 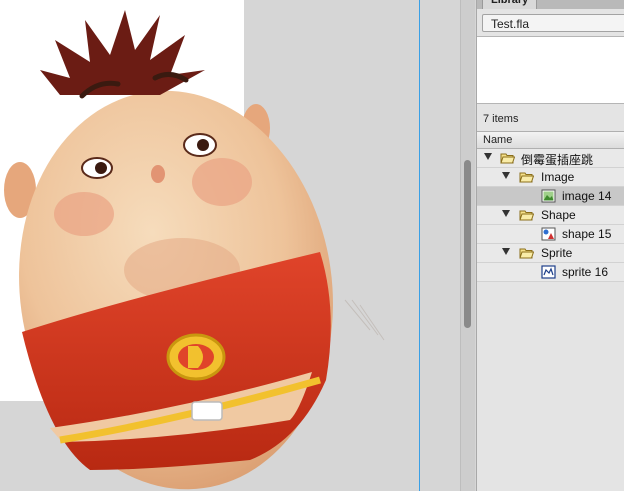 I want to click on document-selector-label: Test.fla, so click(x=510, y=24).